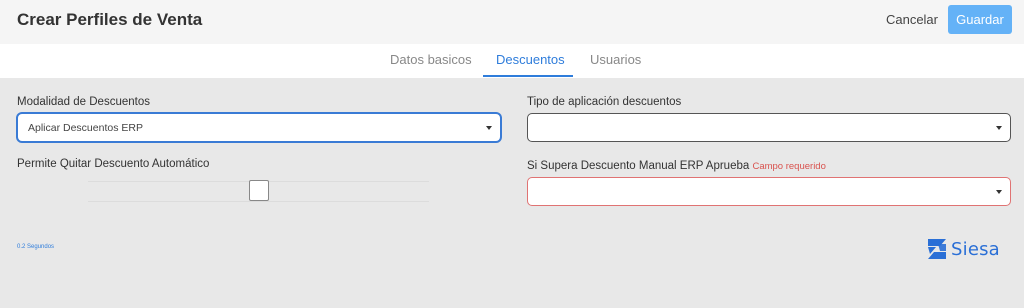 This screenshot has width=1024, height=308. What do you see at coordinates (980, 19) in the screenshot?
I see `save-button: Guardar` at bounding box center [980, 19].